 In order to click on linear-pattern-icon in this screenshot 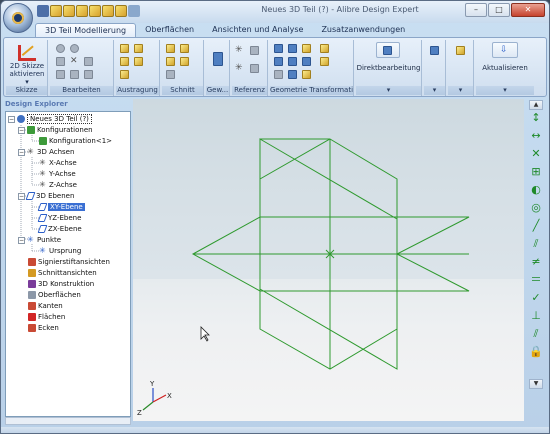, I will do `click(292, 61)`.